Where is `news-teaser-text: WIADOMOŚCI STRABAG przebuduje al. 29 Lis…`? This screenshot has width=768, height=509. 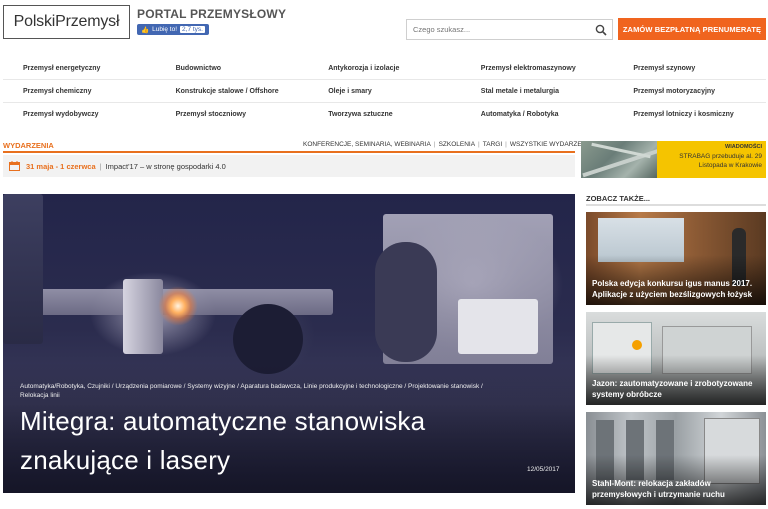 news-teaser-text: WIADOMOŚCI STRABAG przebuduje al. 29 Lis… is located at coordinates (711, 159).